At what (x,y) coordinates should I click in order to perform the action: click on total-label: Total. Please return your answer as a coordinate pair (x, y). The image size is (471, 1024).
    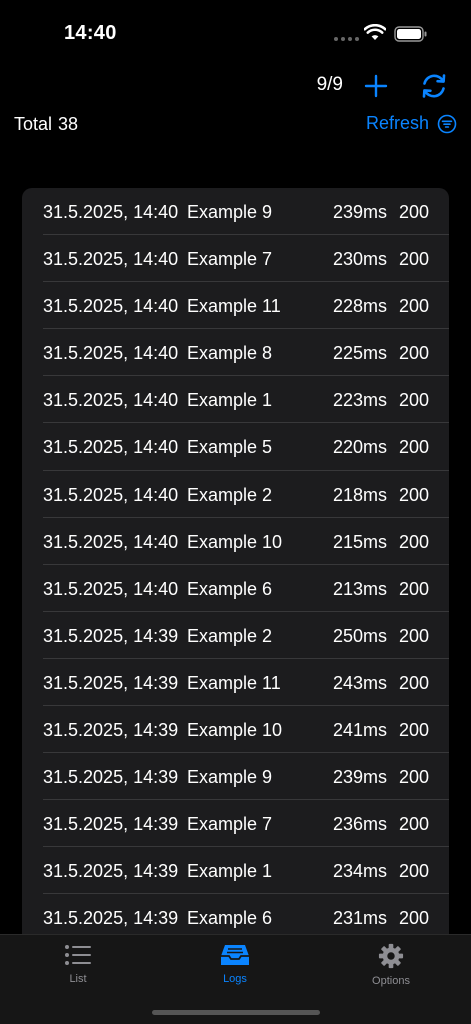
    Looking at the image, I should click on (33, 124).